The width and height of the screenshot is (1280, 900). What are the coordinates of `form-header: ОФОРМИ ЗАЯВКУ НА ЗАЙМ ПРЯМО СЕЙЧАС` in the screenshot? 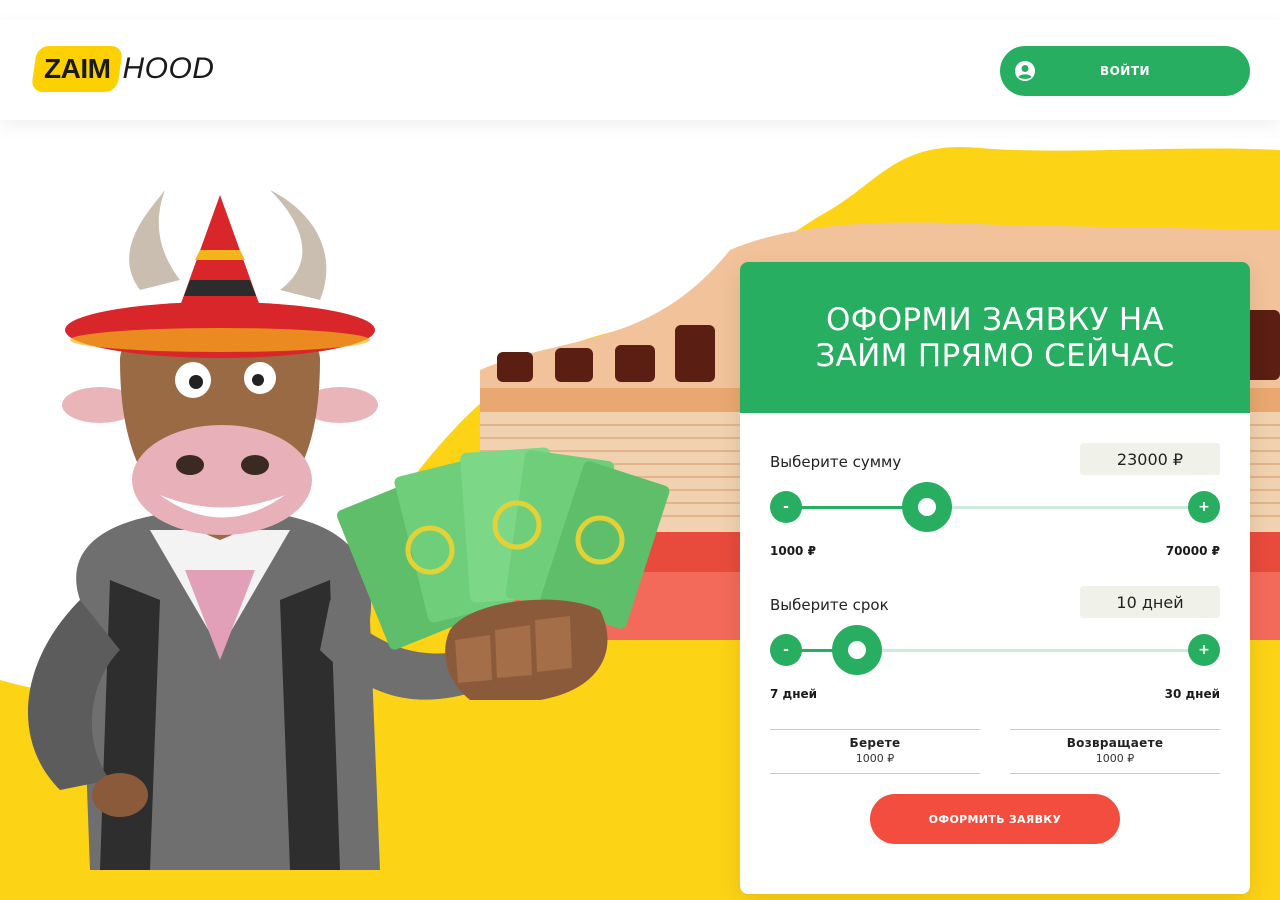 It's located at (995, 337).